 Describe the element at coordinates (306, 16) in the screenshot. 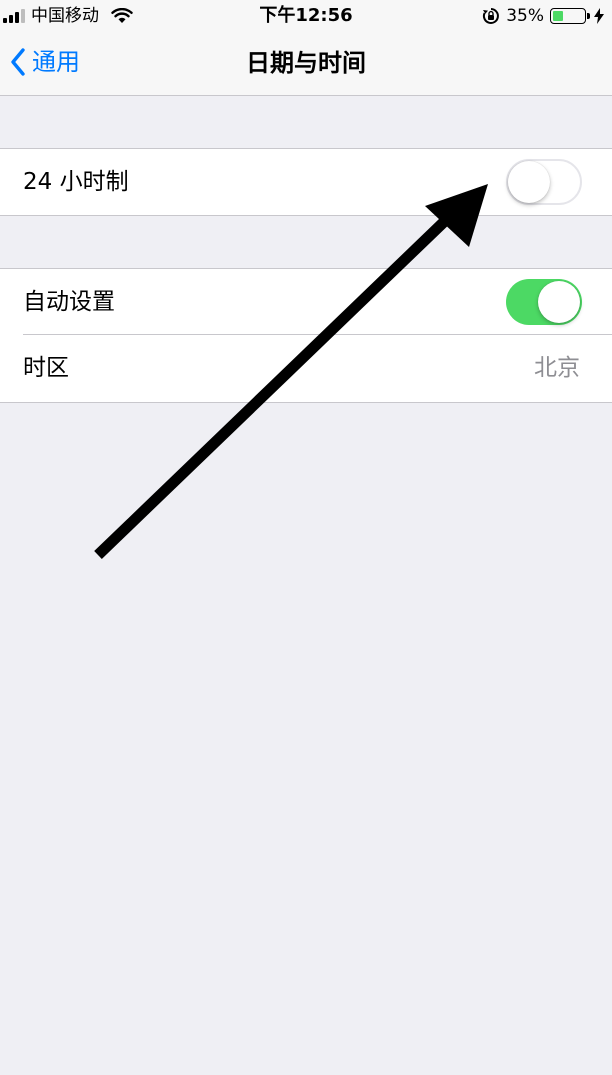

I see `status-bar: 中国移动 下午12:56 35%` at that location.